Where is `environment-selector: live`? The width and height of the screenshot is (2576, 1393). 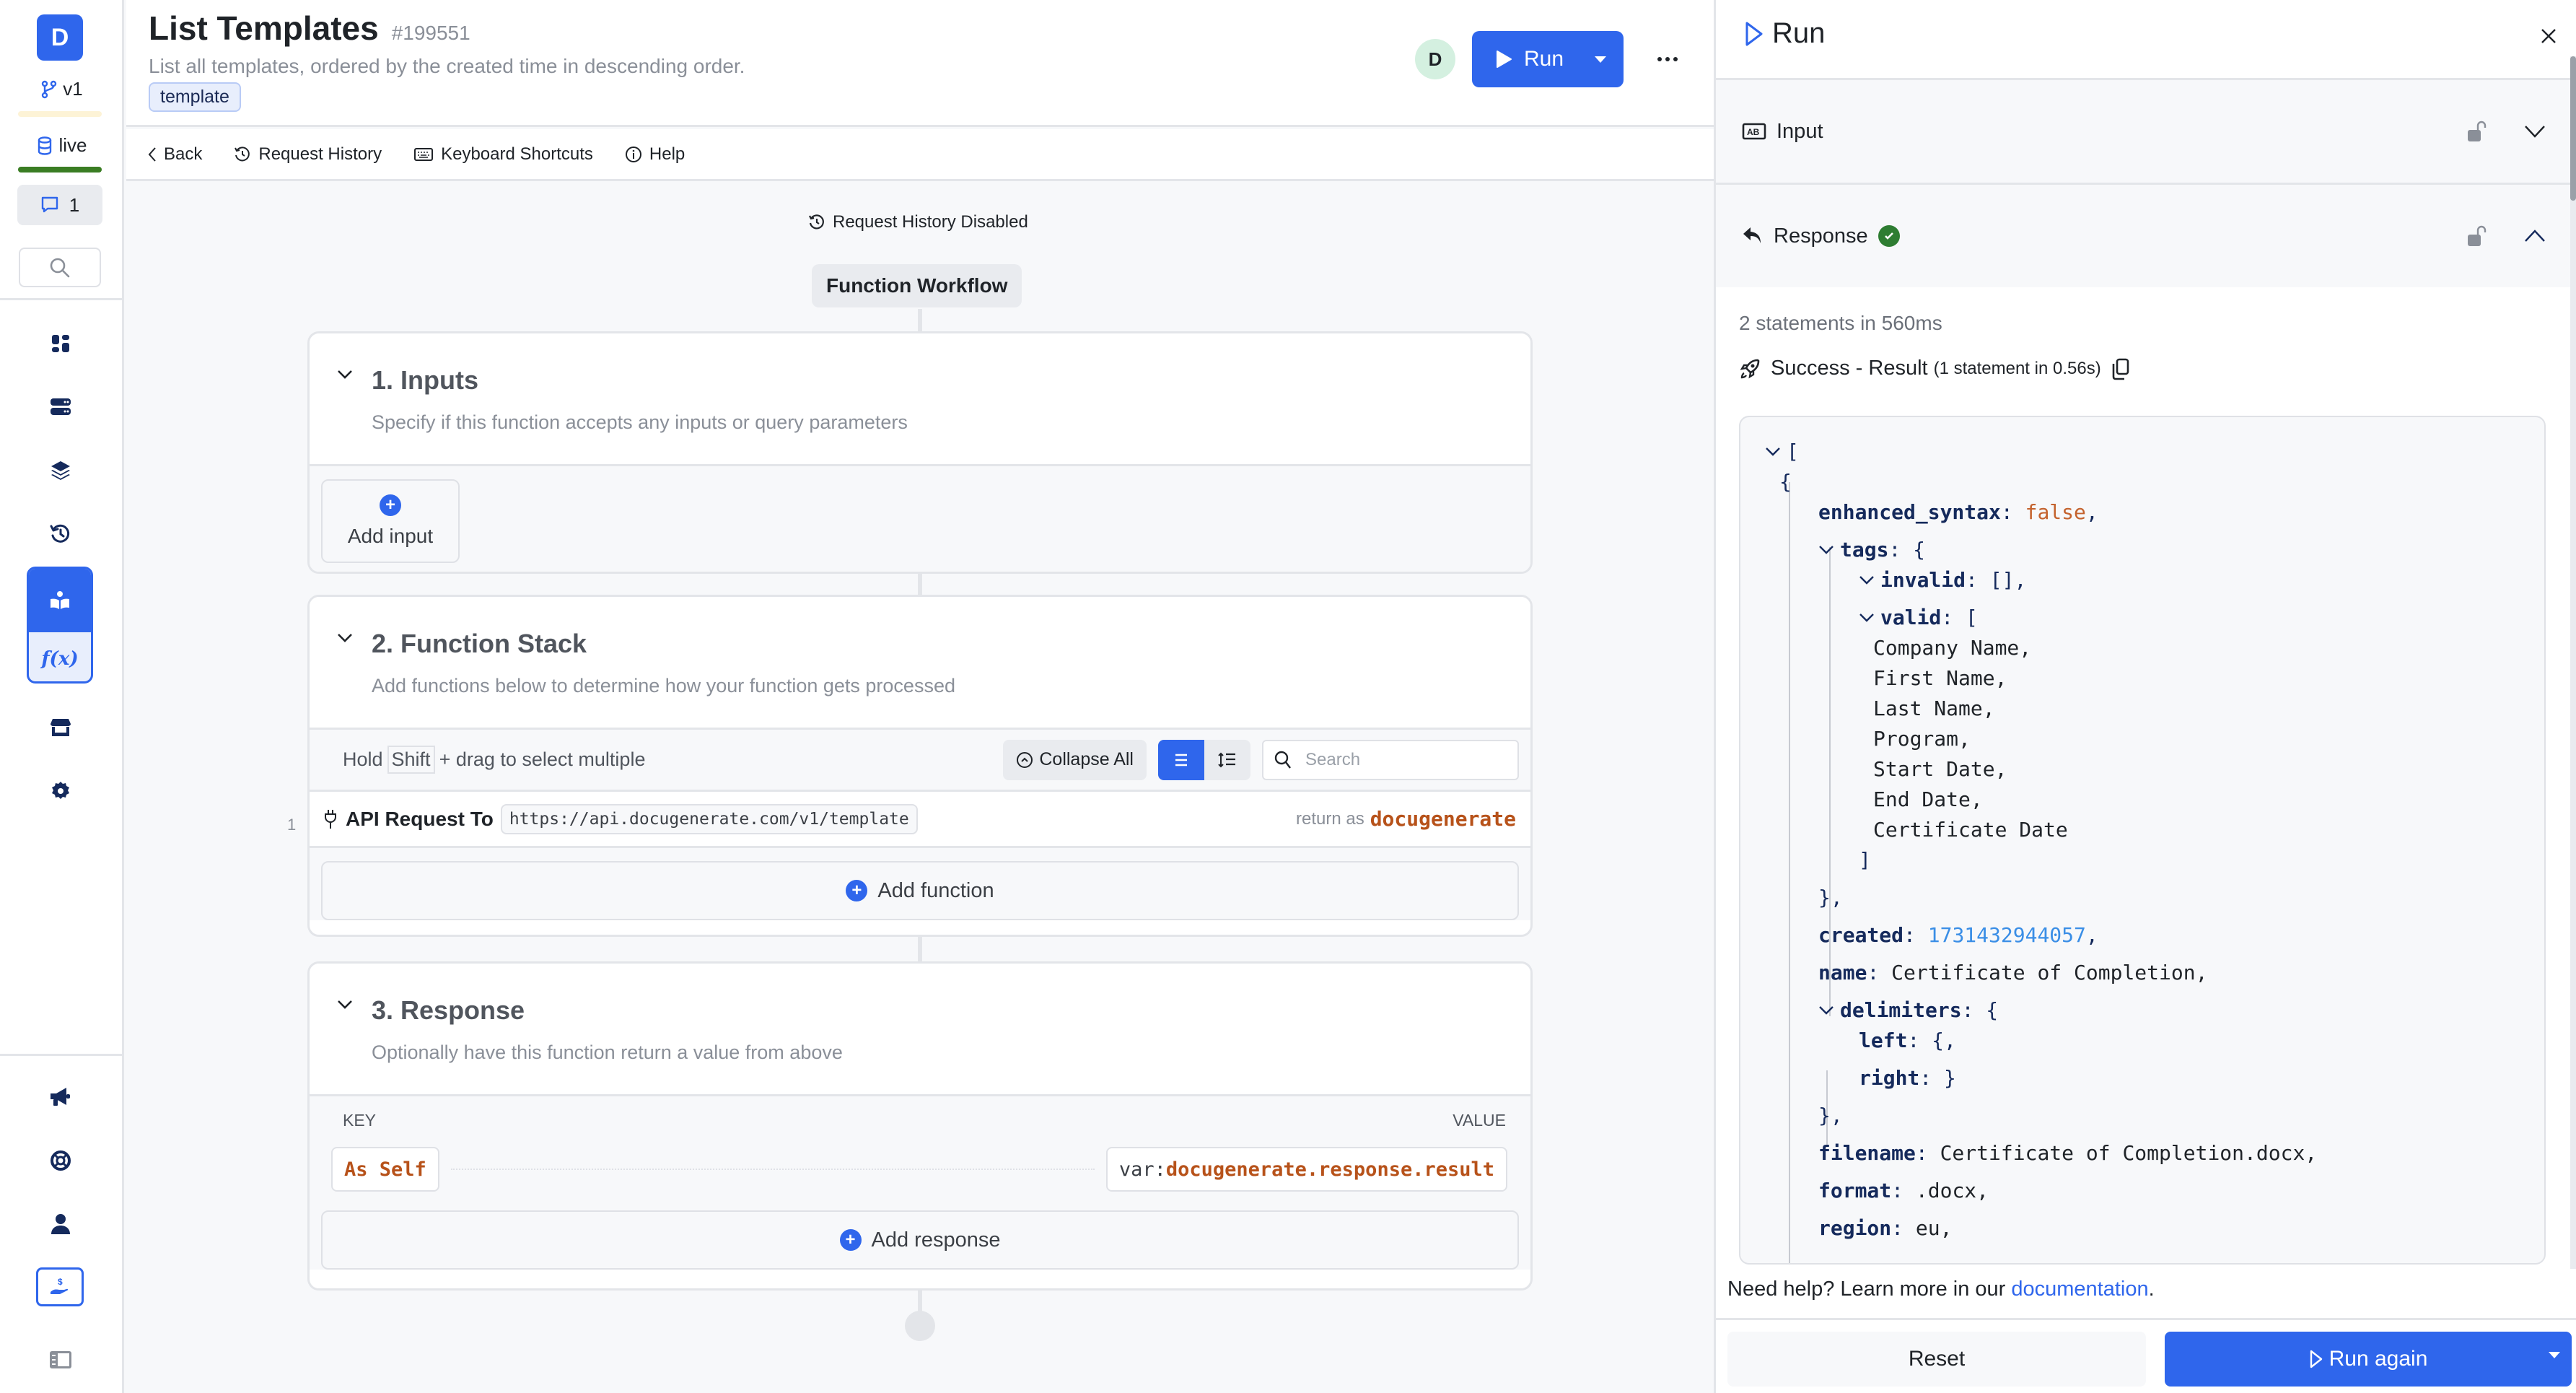 environment-selector: live is located at coordinates (62, 145).